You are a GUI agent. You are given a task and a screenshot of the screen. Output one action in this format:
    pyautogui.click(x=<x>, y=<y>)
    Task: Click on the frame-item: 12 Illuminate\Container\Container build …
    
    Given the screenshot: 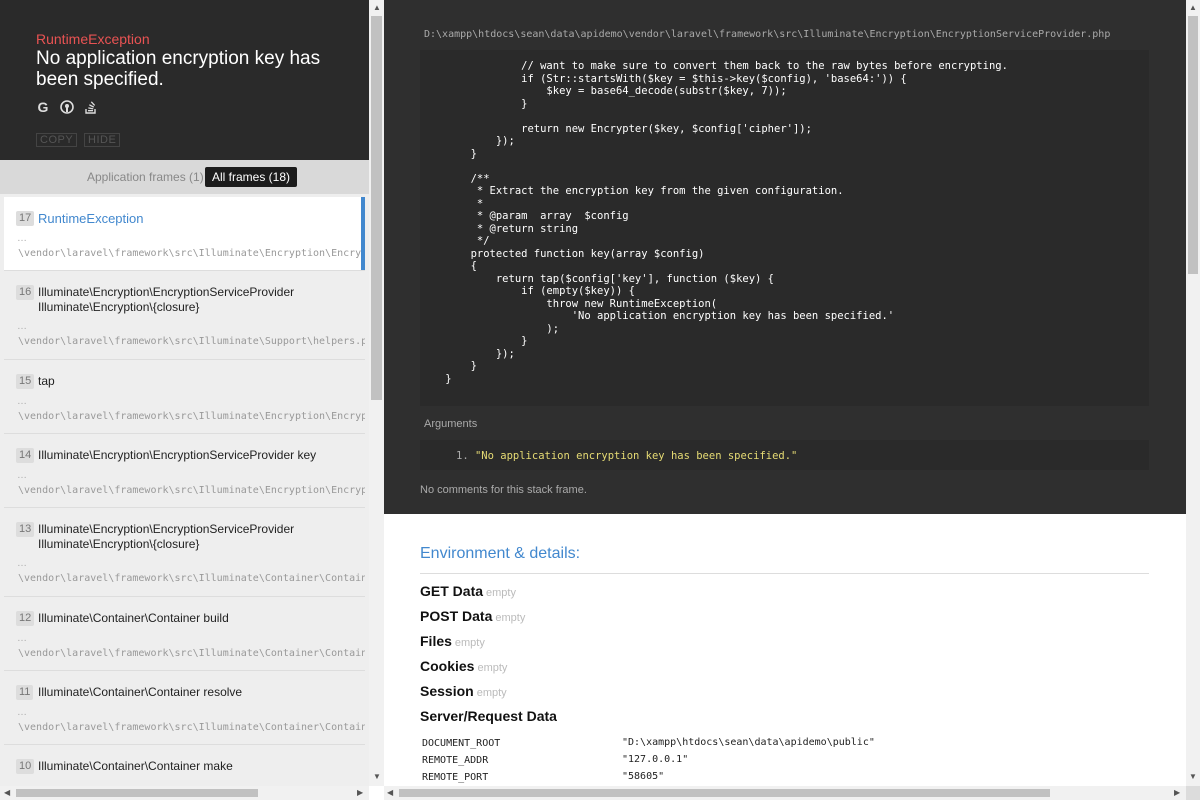 What is the action you would take?
    pyautogui.click(x=184, y=634)
    